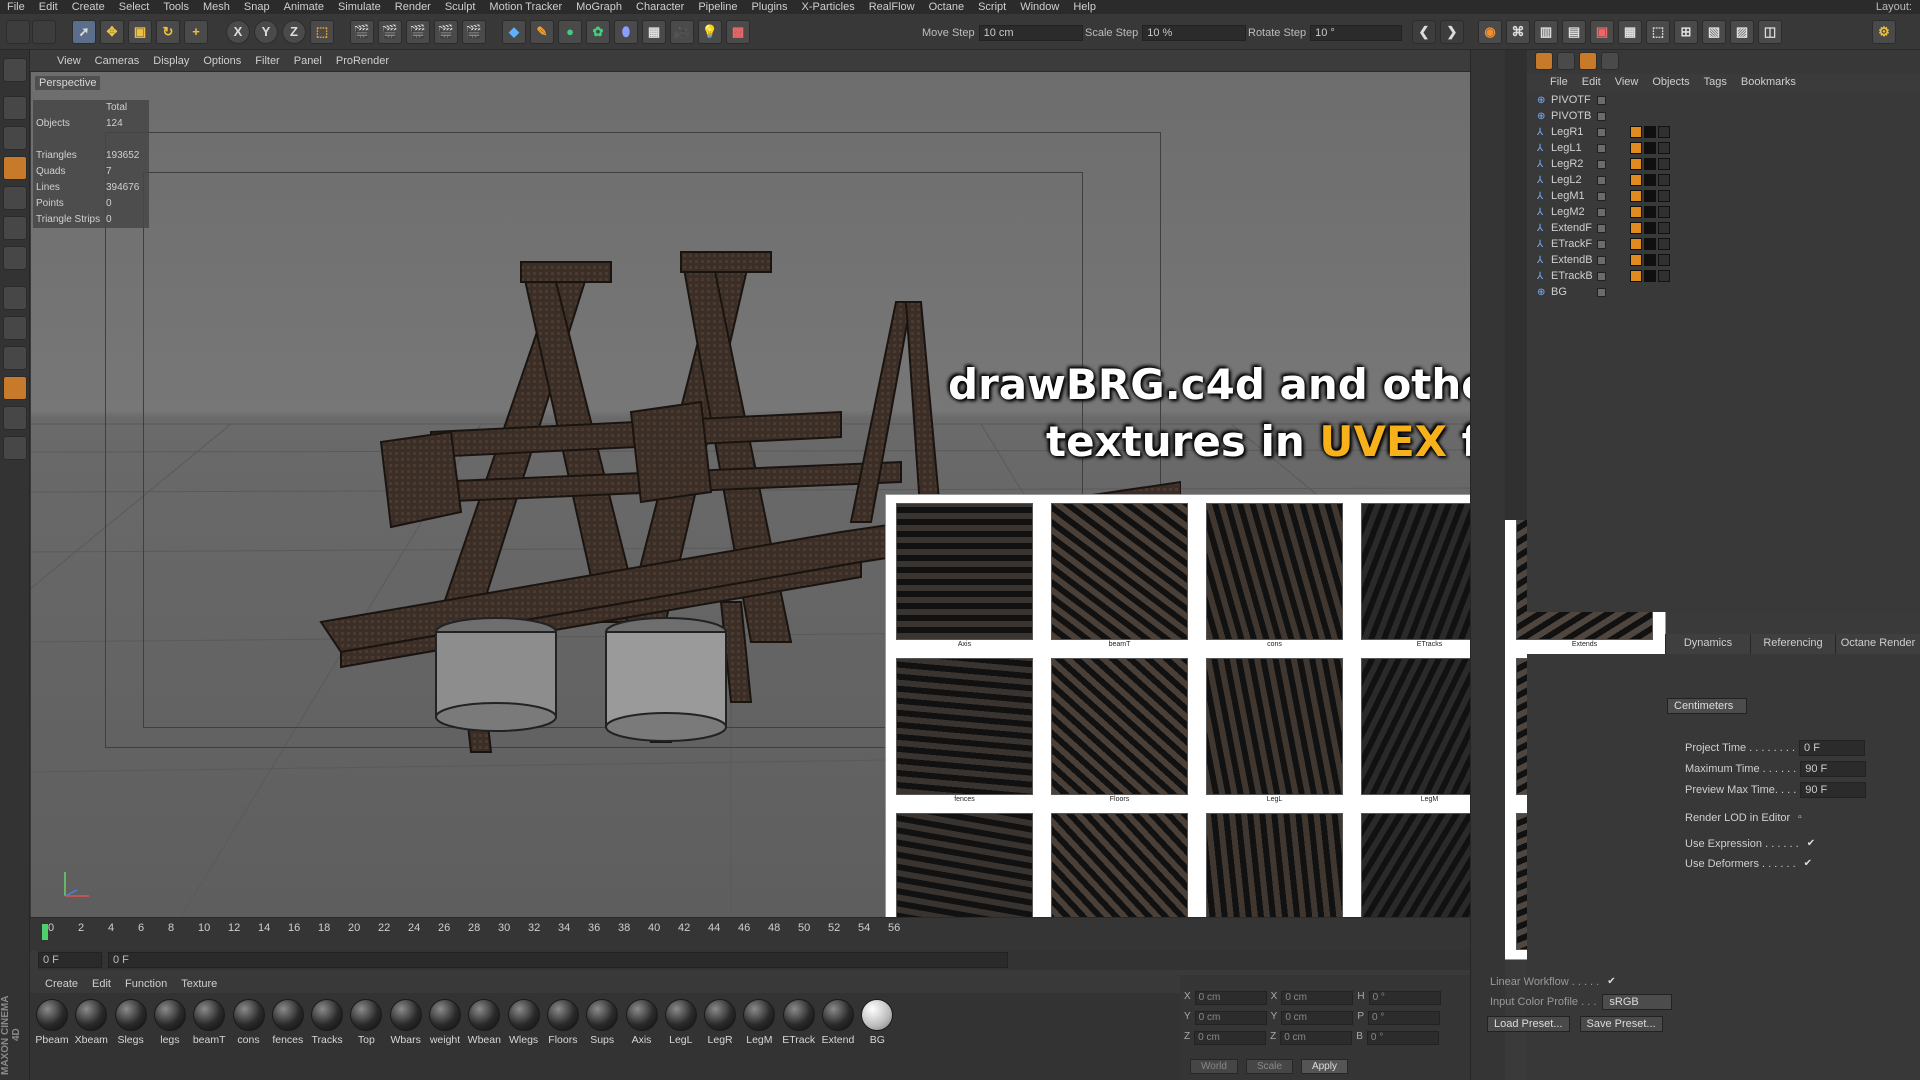 The image size is (1920, 1080). What do you see at coordinates (257, 7) in the screenshot?
I see `menu-item-snap: Snap` at bounding box center [257, 7].